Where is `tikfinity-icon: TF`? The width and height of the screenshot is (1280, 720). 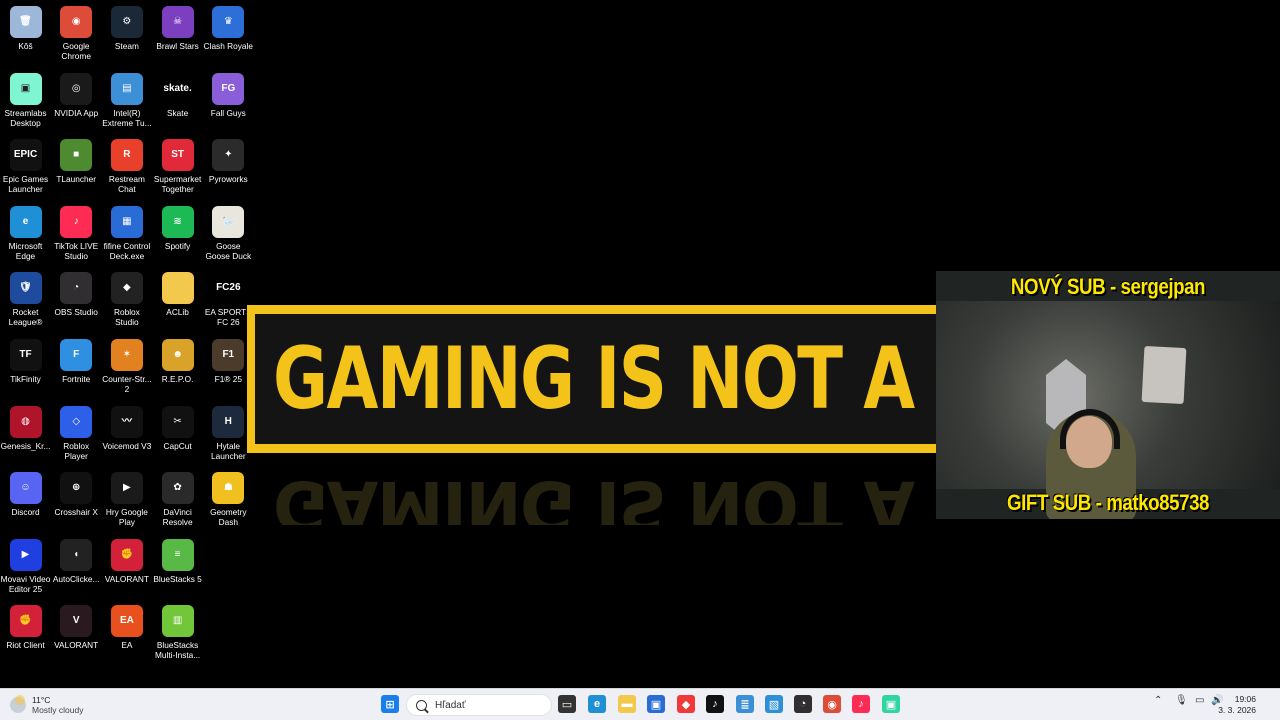 tikfinity-icon: TF is located at coordinates (25, 355).